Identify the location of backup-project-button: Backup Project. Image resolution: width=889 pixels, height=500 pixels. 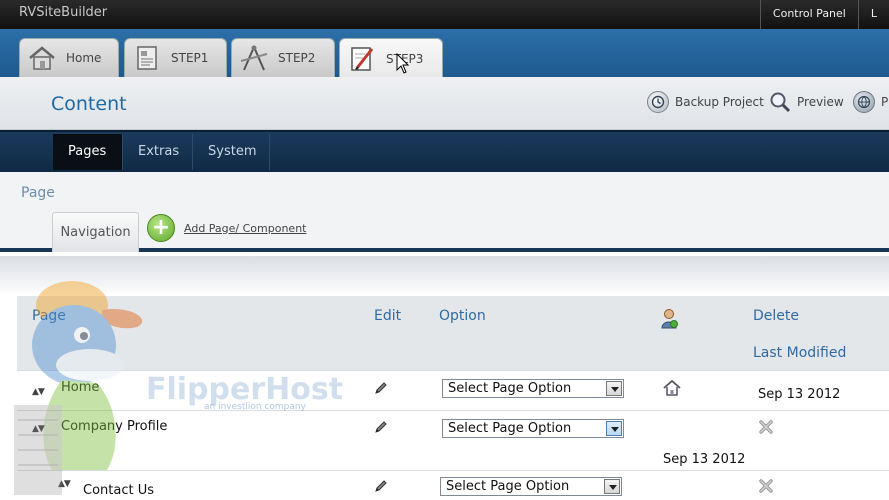
(705, 102).